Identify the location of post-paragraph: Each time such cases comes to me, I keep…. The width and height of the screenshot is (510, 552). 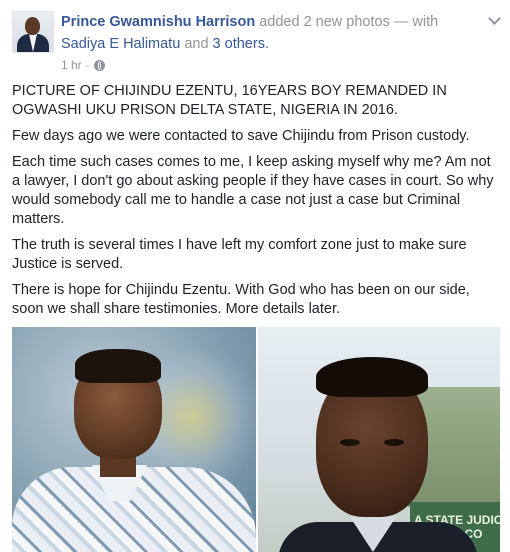
(253, 190).